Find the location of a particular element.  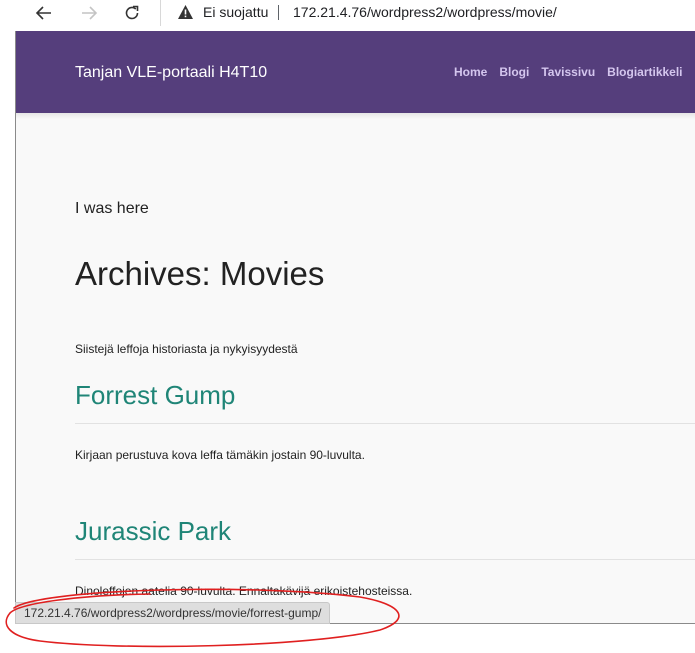

back-button is located at coordinates (44, 13).